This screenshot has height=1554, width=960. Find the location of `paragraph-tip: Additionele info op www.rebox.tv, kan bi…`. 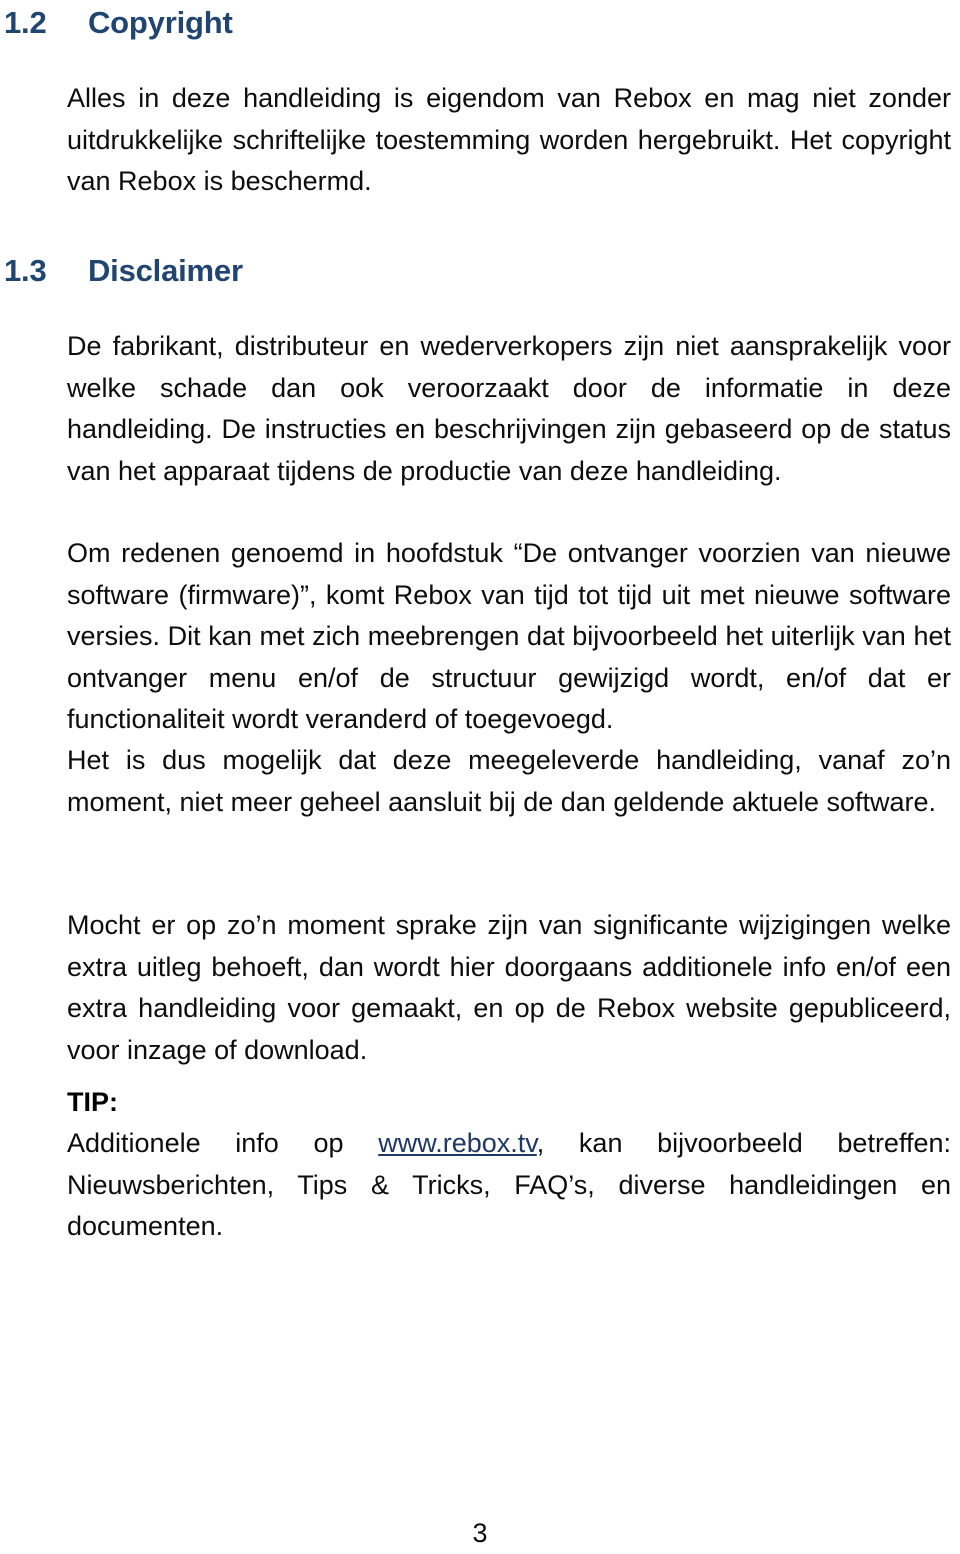

paragraph-tip: Additionele info op www.rebox.tv, kan bi… is located at coordinates (509, 1185).